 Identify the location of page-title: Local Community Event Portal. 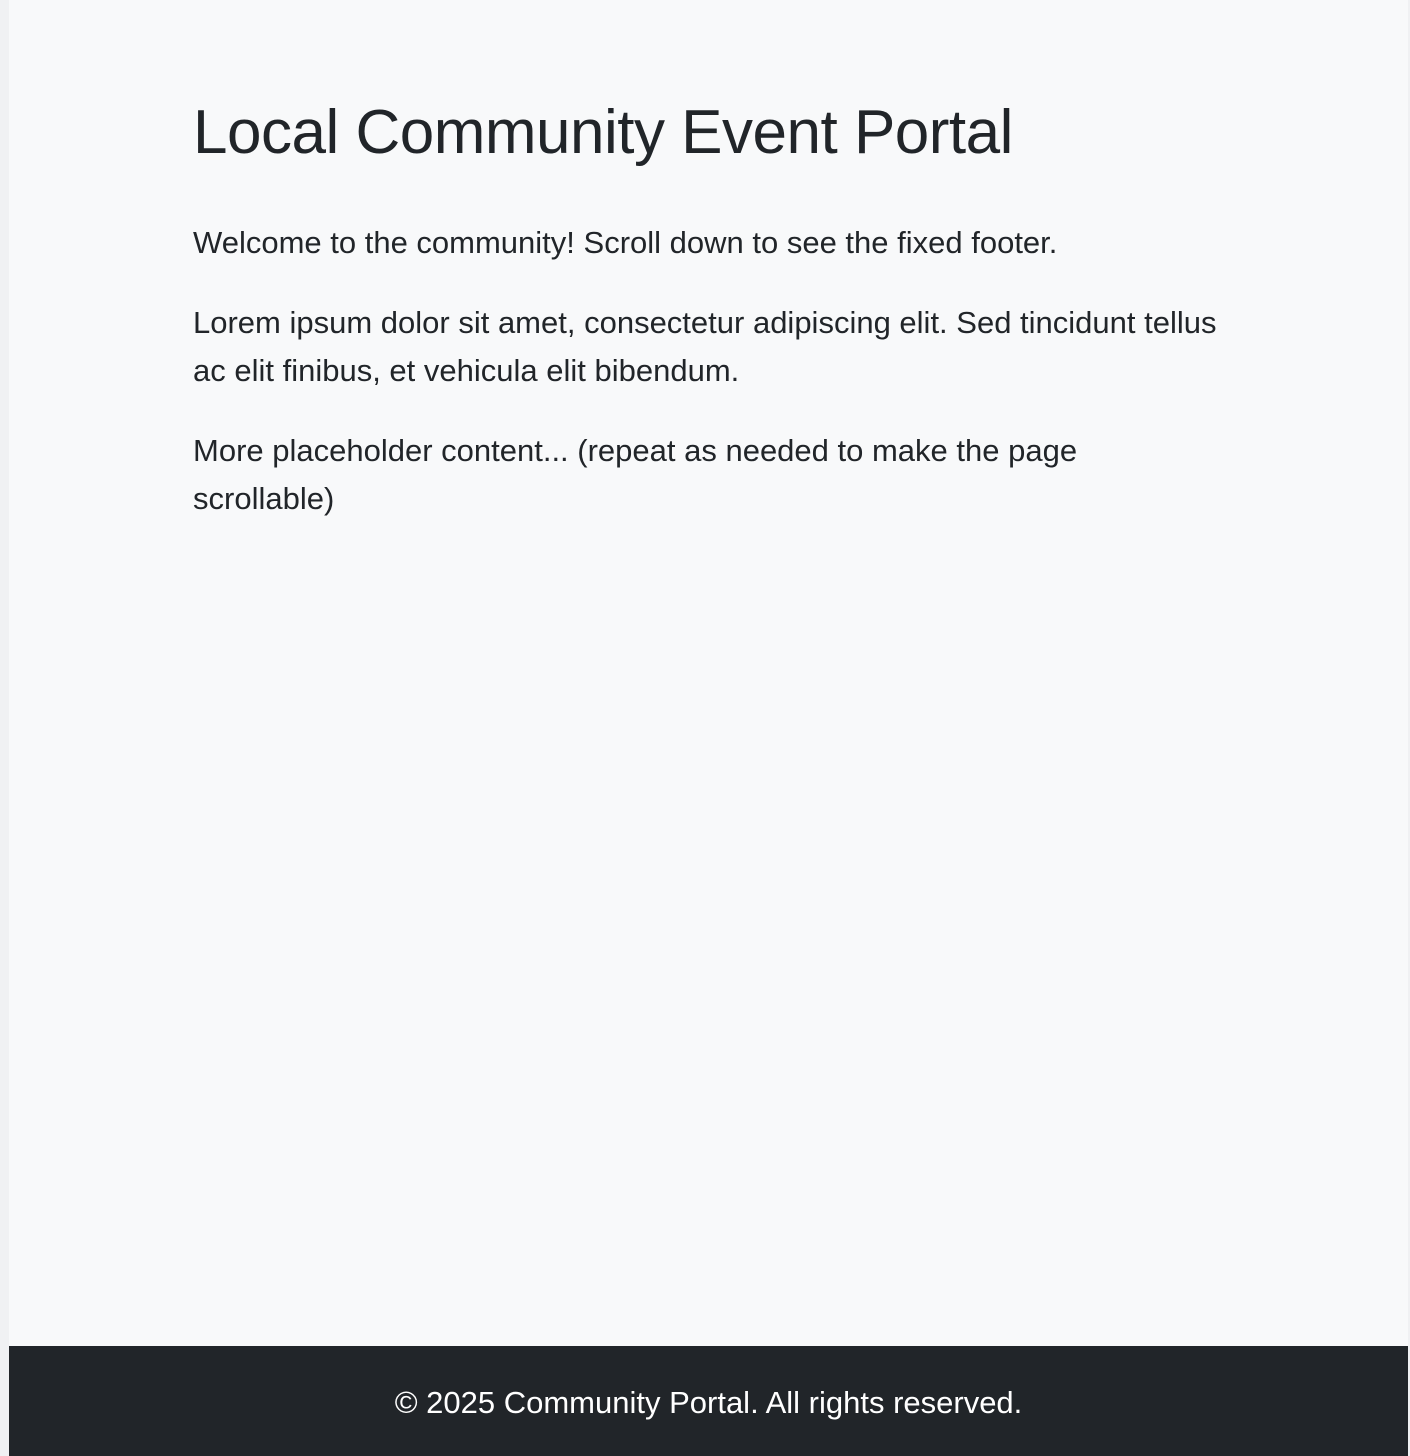
(603, 132).